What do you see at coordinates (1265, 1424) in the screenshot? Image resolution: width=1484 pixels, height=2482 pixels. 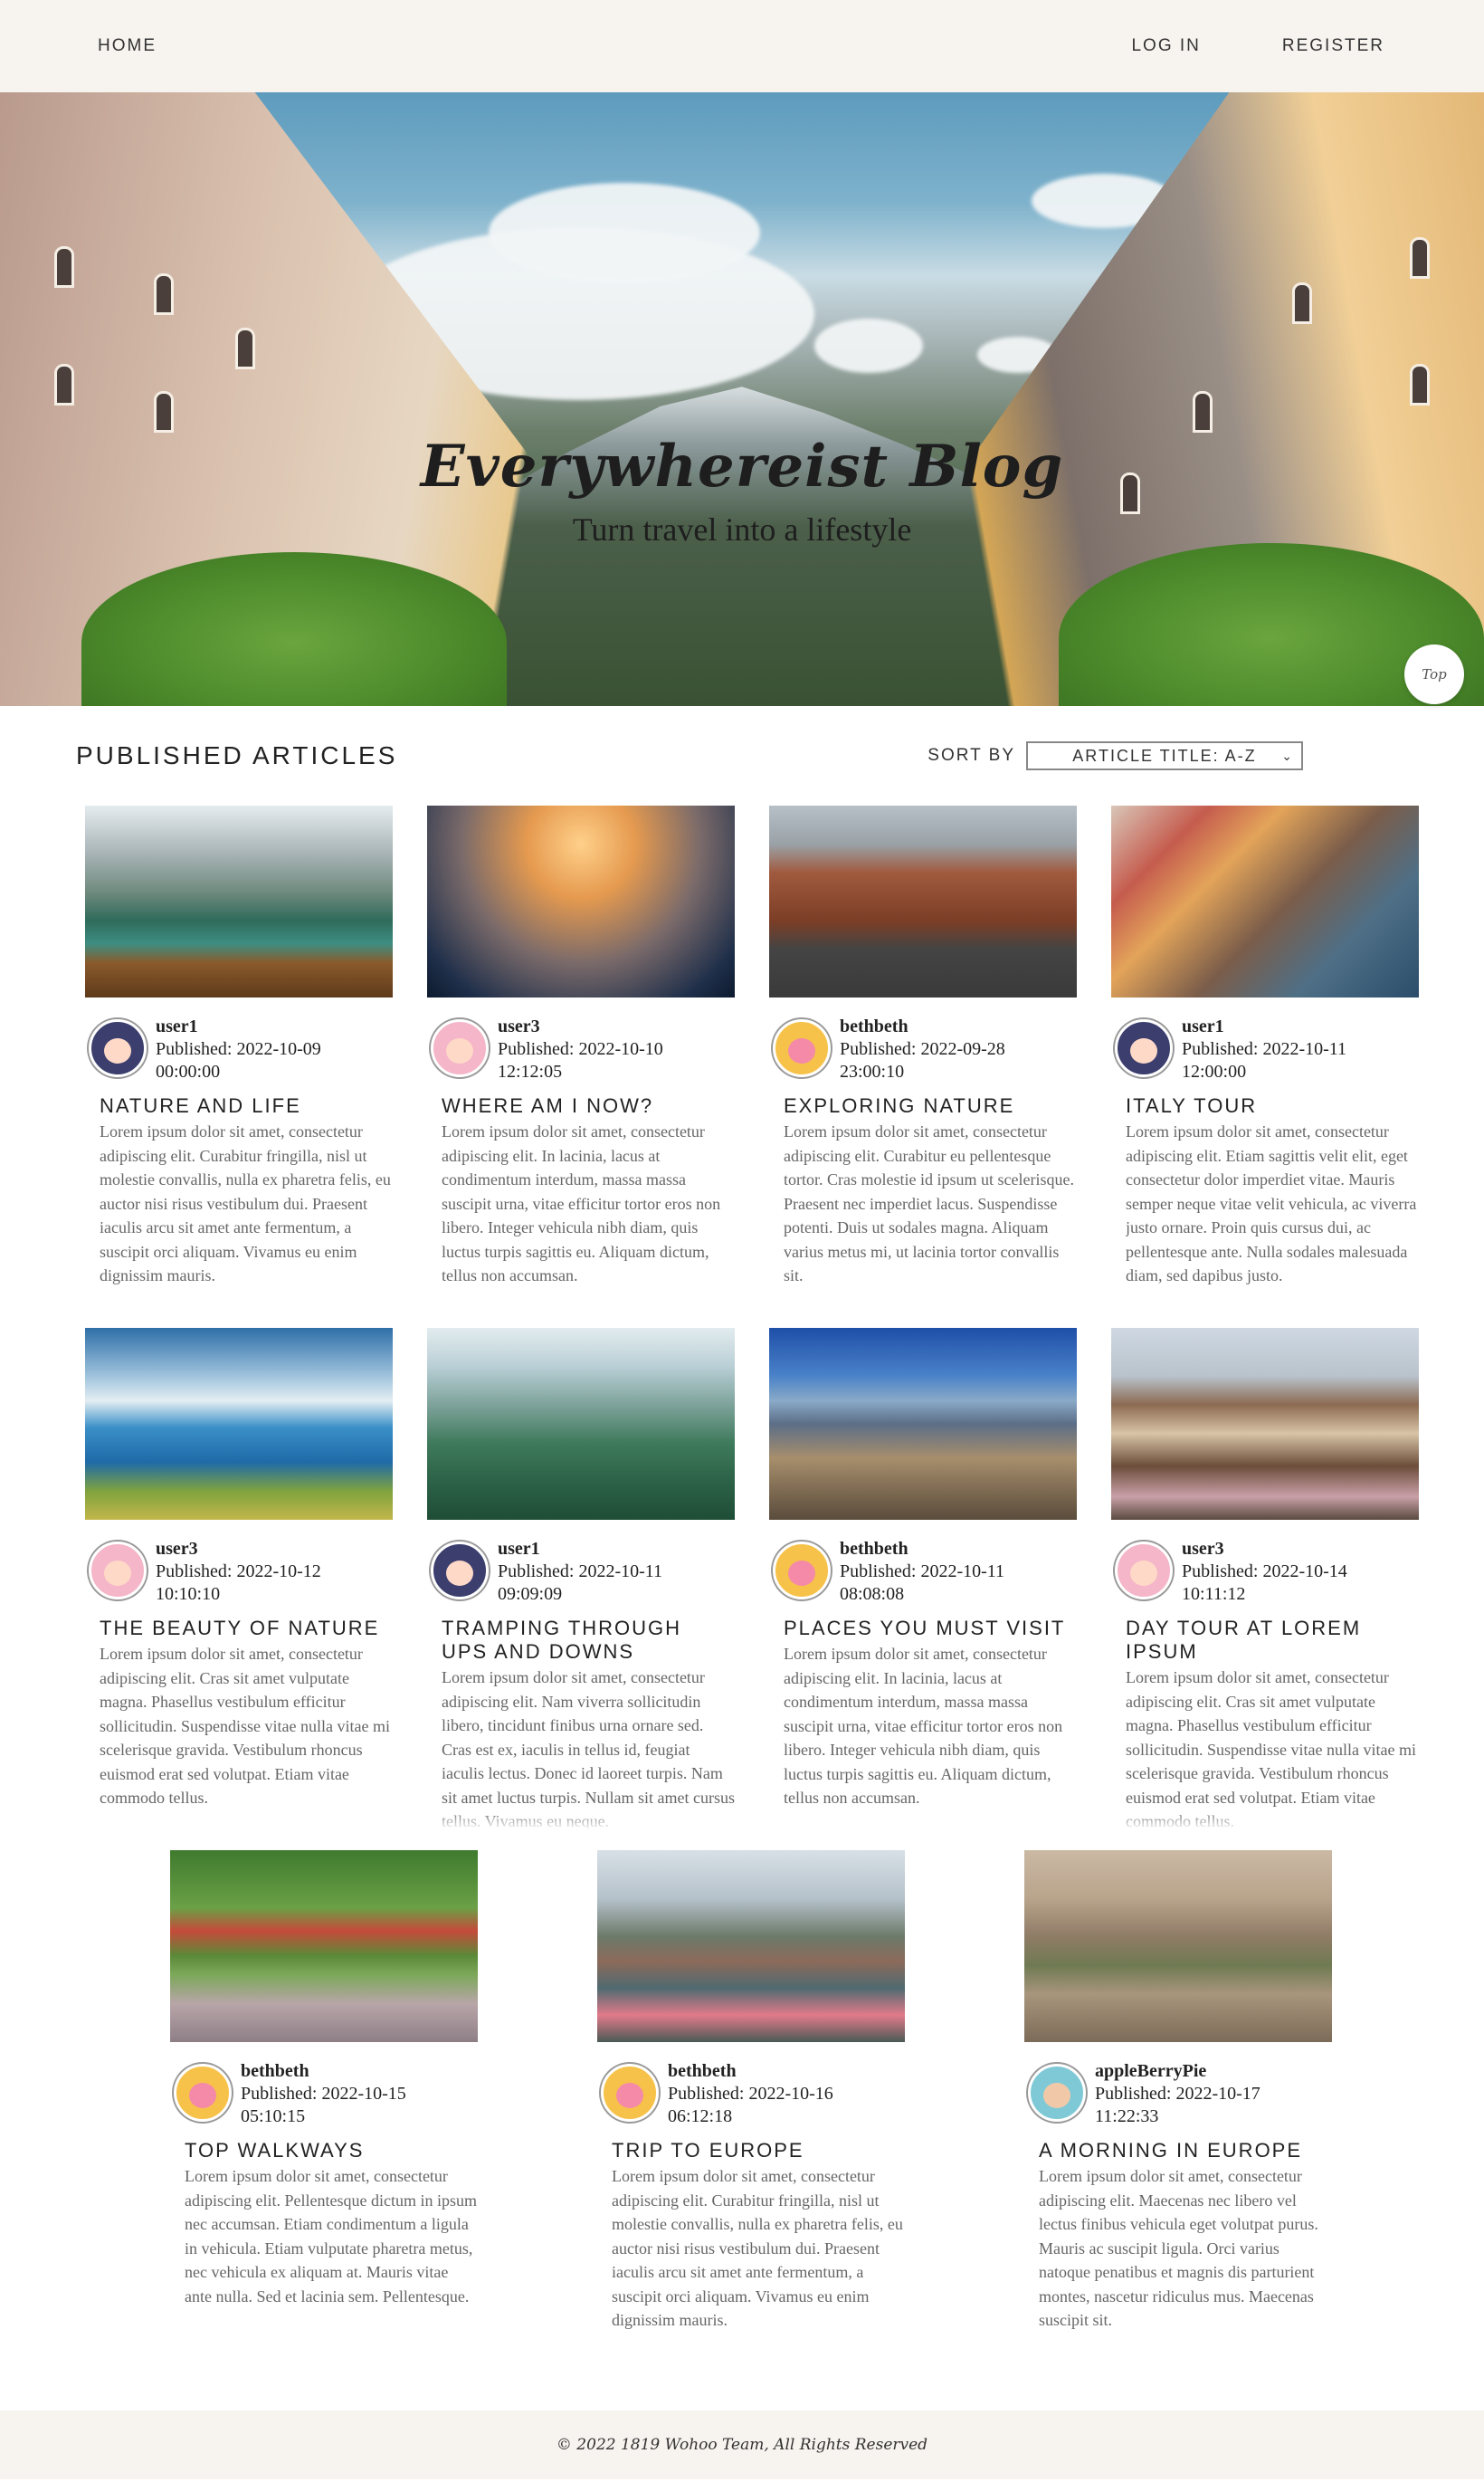 I see `article-image-old-town-street` at bounding box center [1265, 1424].